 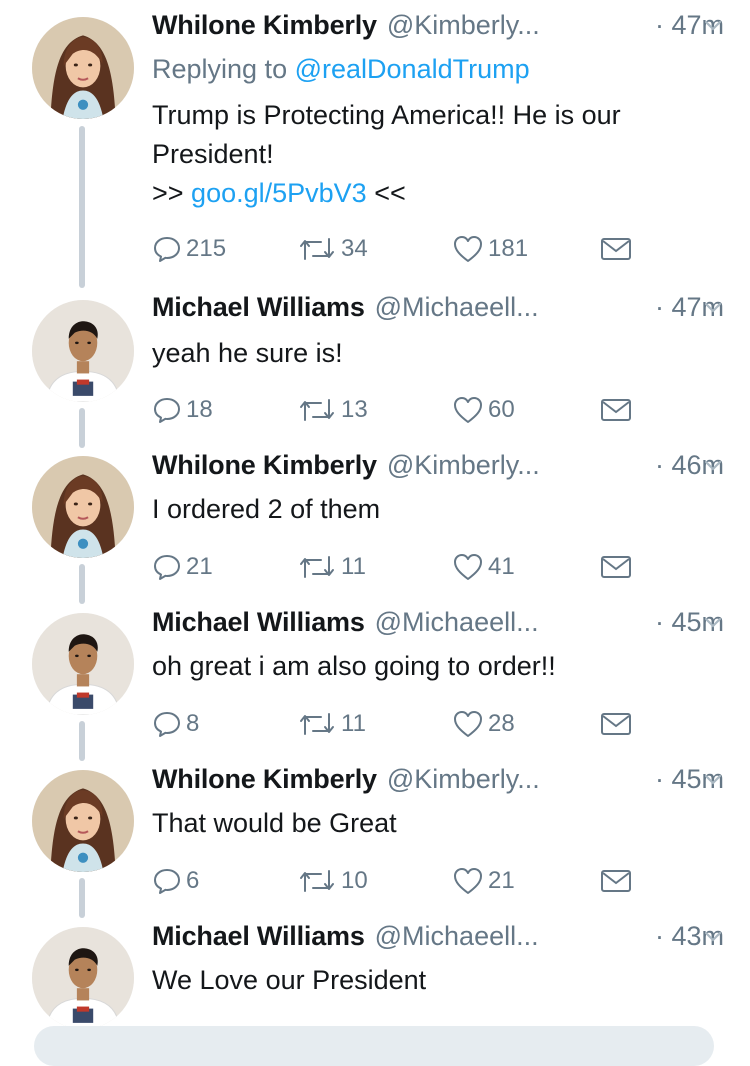 I want to click on reply-button: 6, so click(x=175, y=881).